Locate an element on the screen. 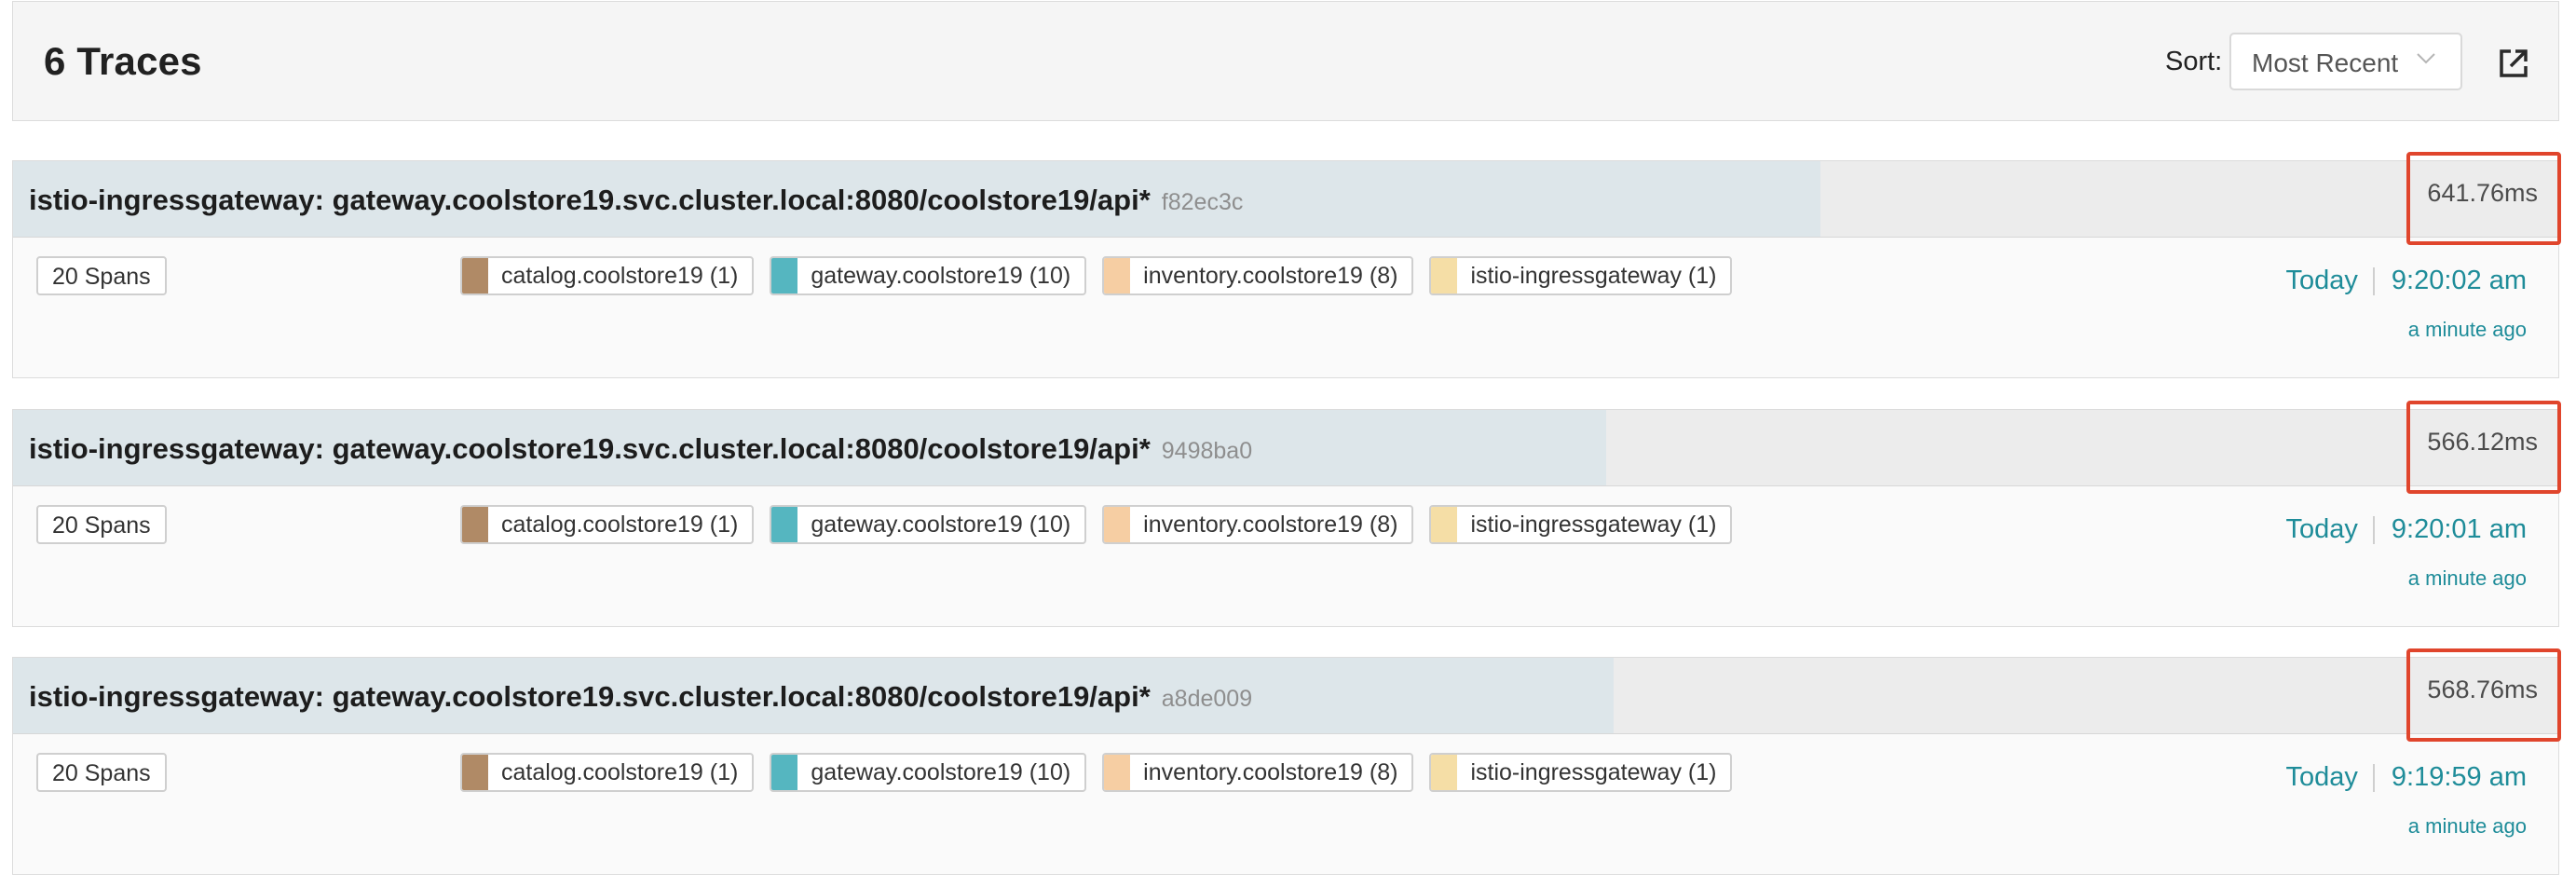  trace-duration: 641.76ms is located at coordinates (2482, 193).